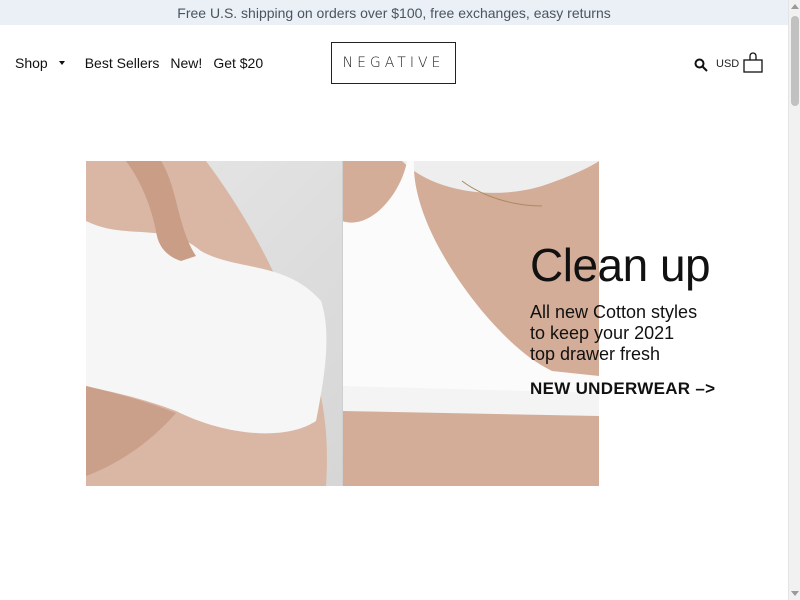  I want to click on page-scrollbar, so click(794, 300).